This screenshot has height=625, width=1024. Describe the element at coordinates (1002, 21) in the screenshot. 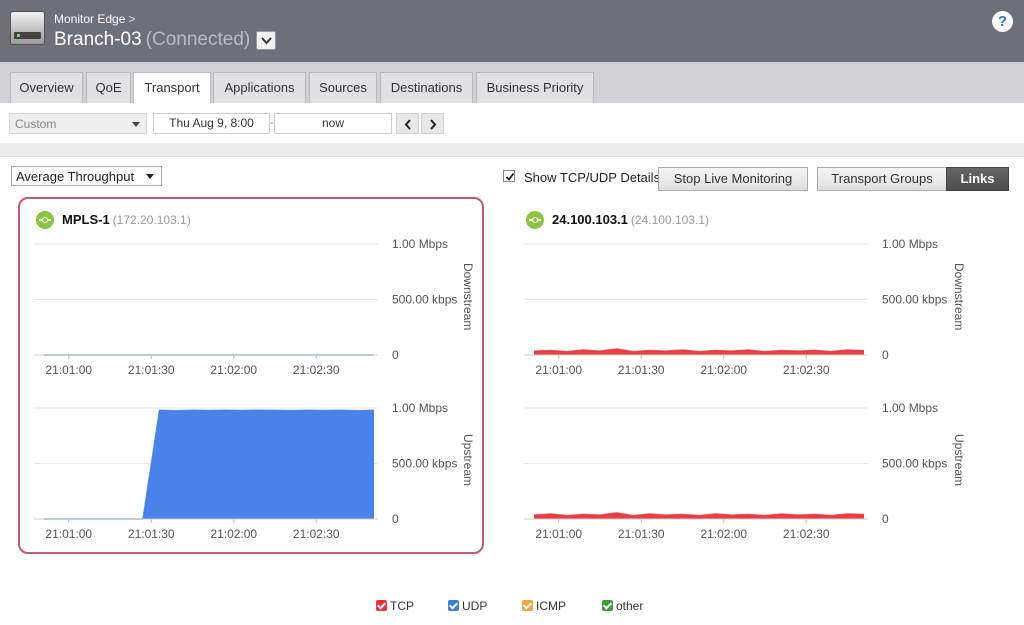

I see `help-icon: ?` at that location.